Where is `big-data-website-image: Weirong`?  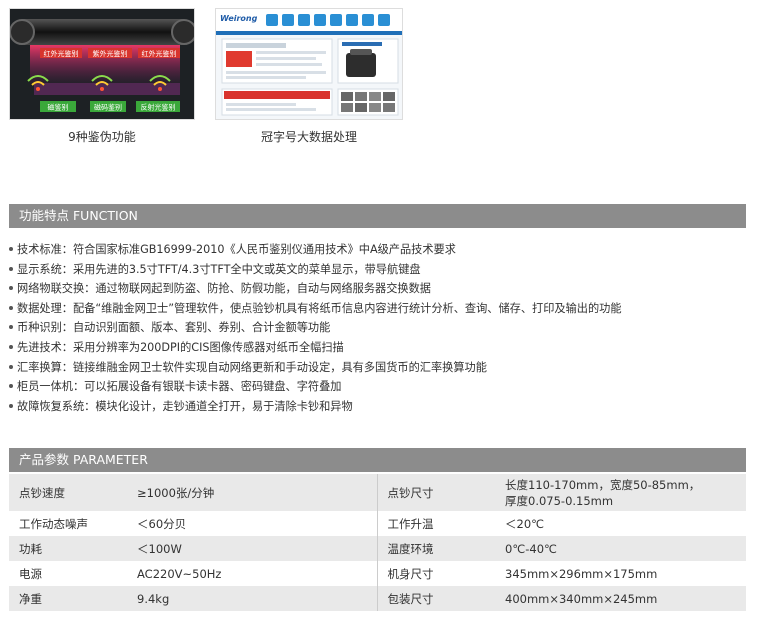
big-data-website-image: Weirong is located at coordinates (309, 64).